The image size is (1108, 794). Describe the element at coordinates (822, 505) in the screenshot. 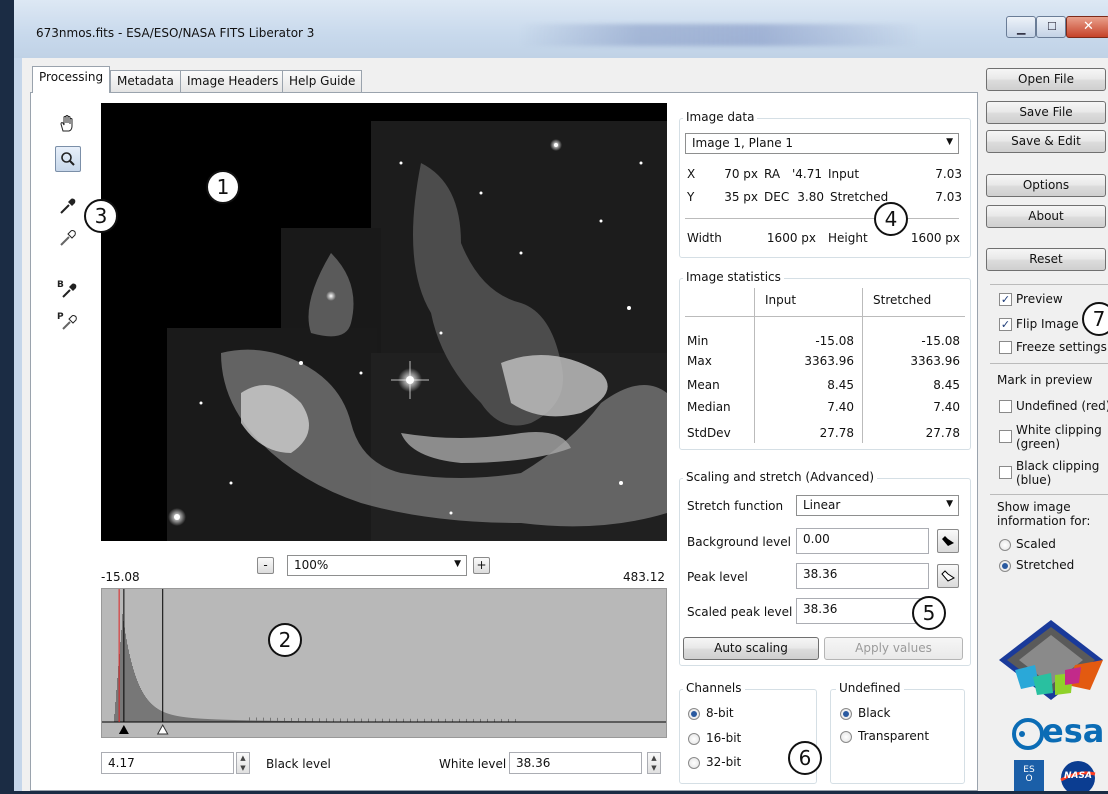

I see `stretch-function-value: Linear` at that location.